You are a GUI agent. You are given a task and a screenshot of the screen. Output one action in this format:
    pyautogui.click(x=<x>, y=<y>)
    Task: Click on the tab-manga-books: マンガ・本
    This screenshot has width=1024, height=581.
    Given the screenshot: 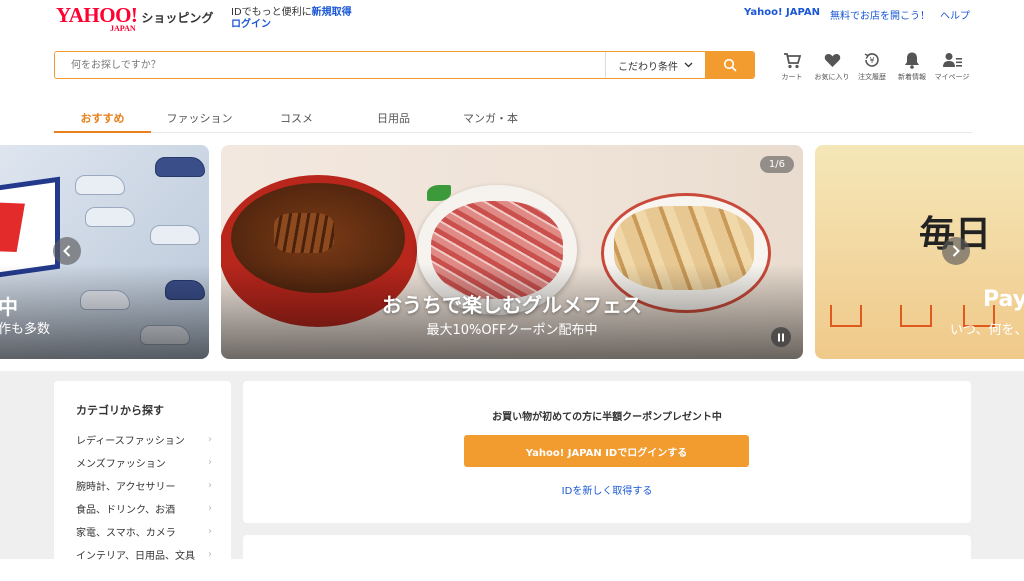 What is the action you would take?
    pyautogui.click(x=490, y=116)
    